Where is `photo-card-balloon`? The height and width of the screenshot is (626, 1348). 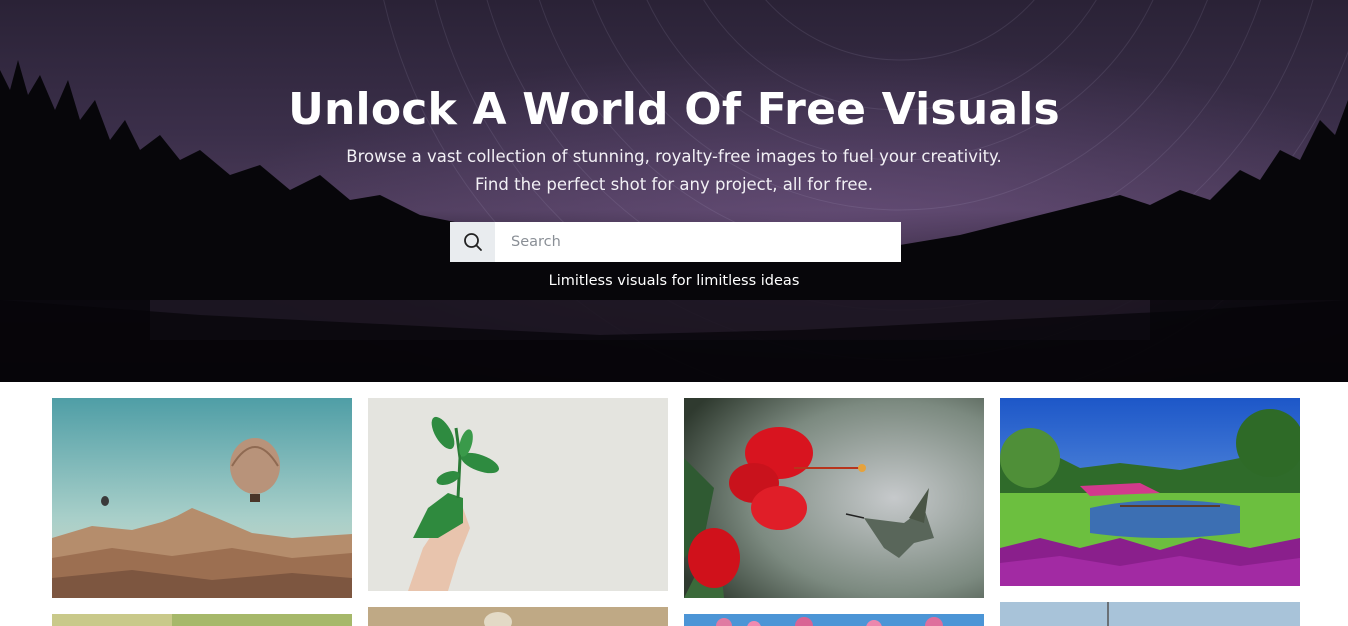 photo-card-balloon is located at coordinates (202, 498).